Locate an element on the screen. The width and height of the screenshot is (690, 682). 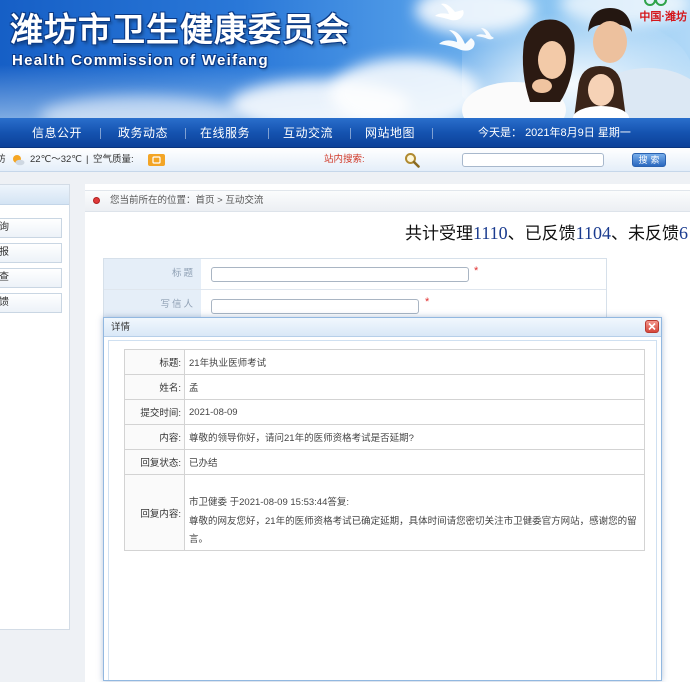
close-icon is located at coordinates (652, 326).